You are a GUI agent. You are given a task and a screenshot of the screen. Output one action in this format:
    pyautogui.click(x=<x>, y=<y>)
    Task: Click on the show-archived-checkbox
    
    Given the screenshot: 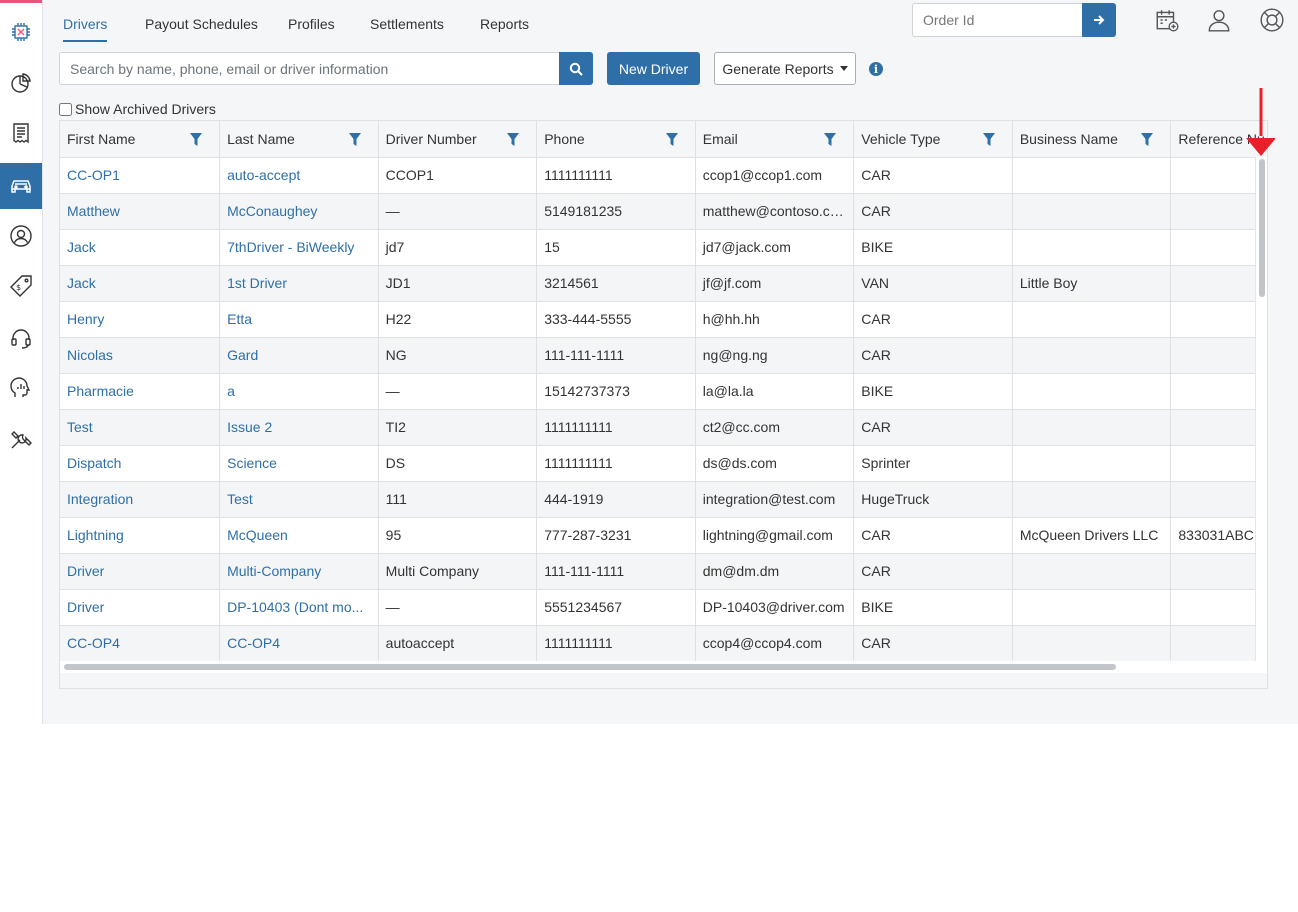 What is the action you would take?
    pyautogui.click(x=65, y=109)
    